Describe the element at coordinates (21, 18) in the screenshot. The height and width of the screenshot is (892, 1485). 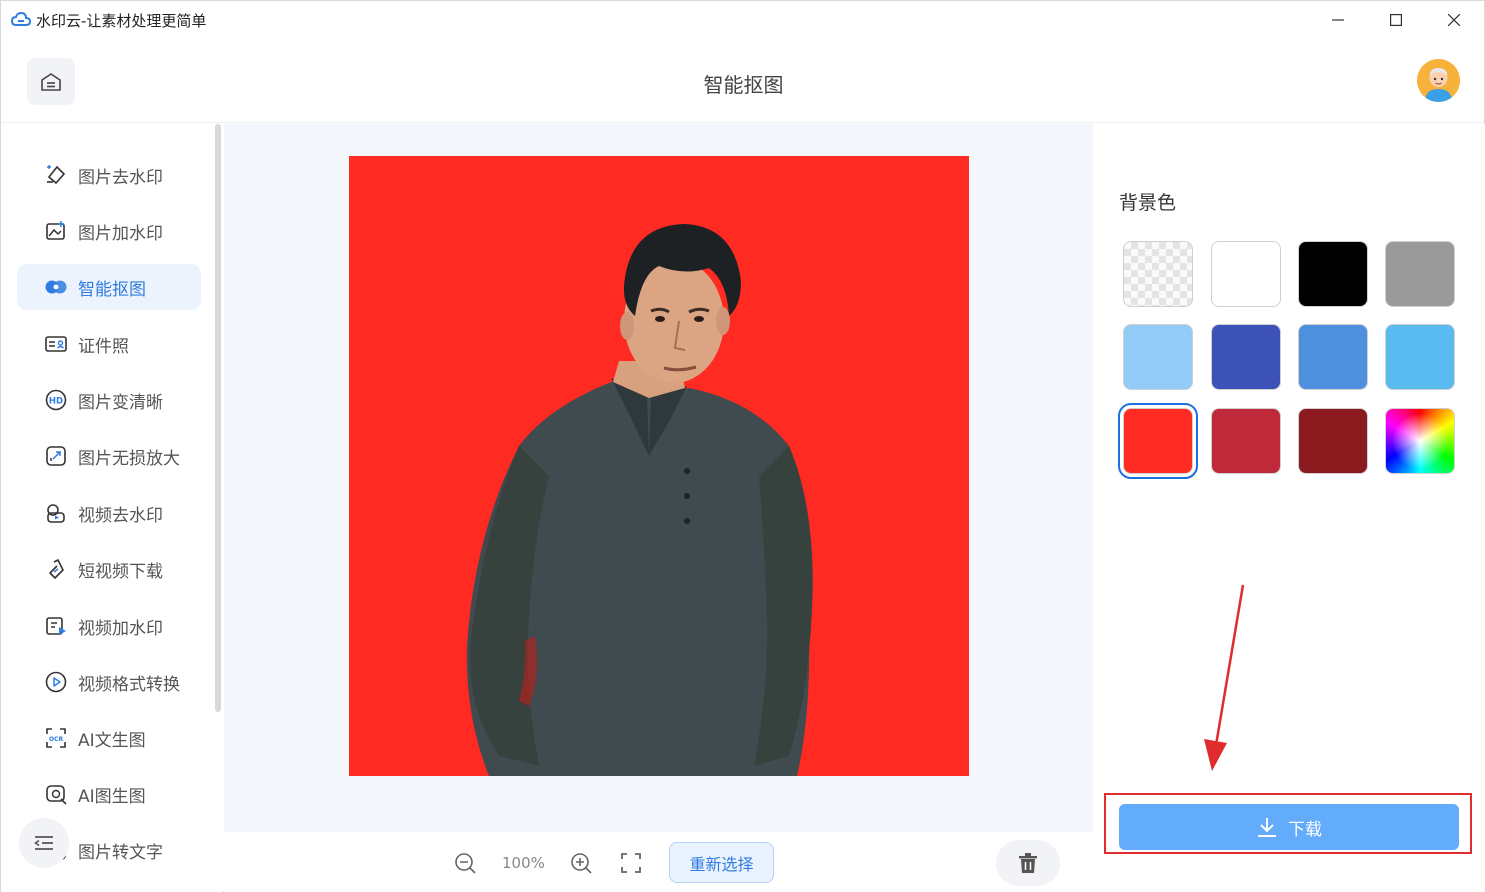
I see `cloud-logo-icon` at that location.